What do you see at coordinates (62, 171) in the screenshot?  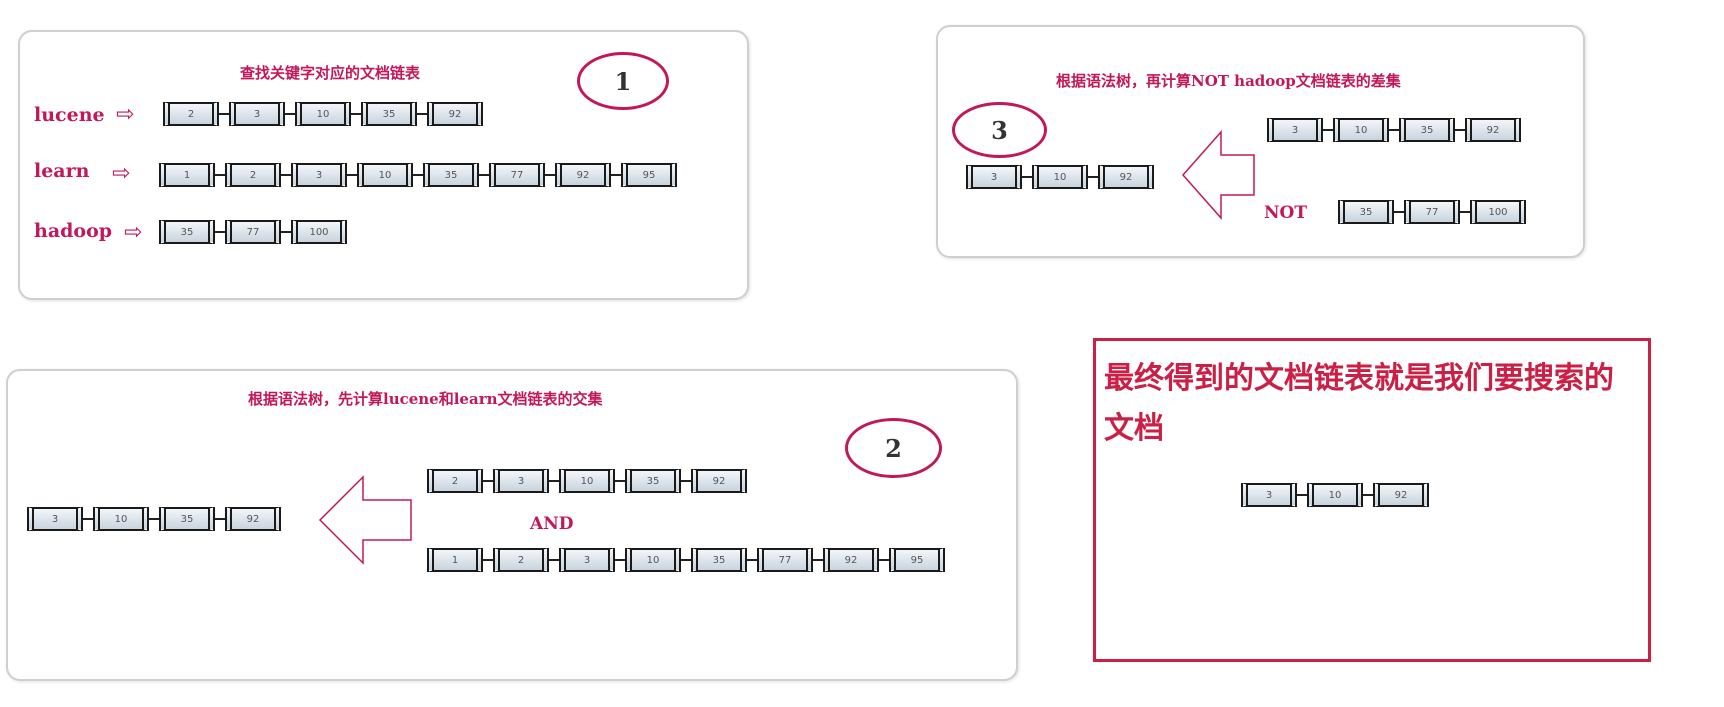 I see `term-label-learn: learn` at bounding box center [62, 171].